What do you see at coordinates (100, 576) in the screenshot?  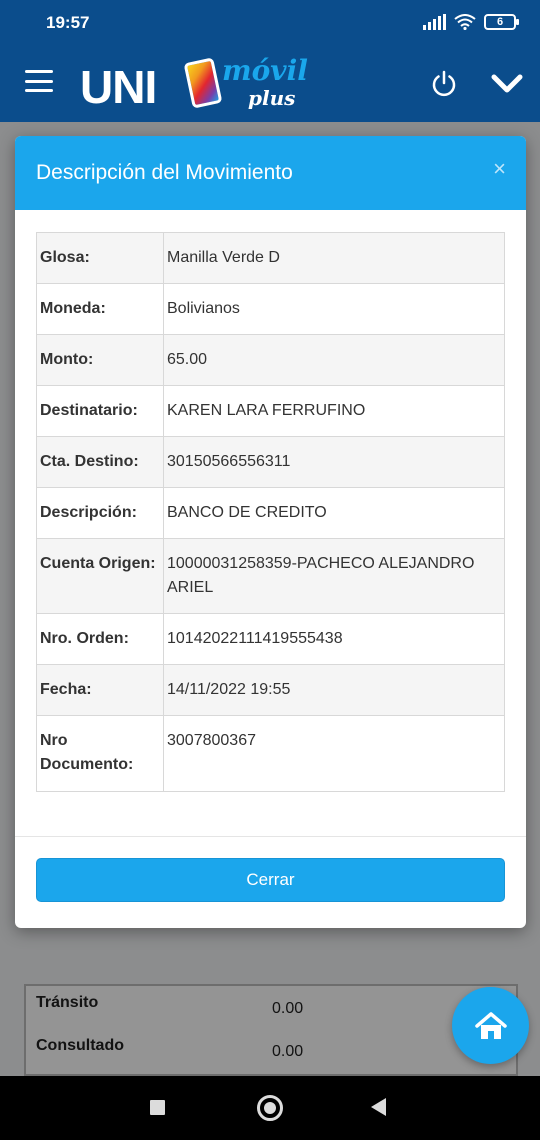 I see `detail-label-cuenta-origen: Cuenta Origen:` at bounding box center [100, 576].